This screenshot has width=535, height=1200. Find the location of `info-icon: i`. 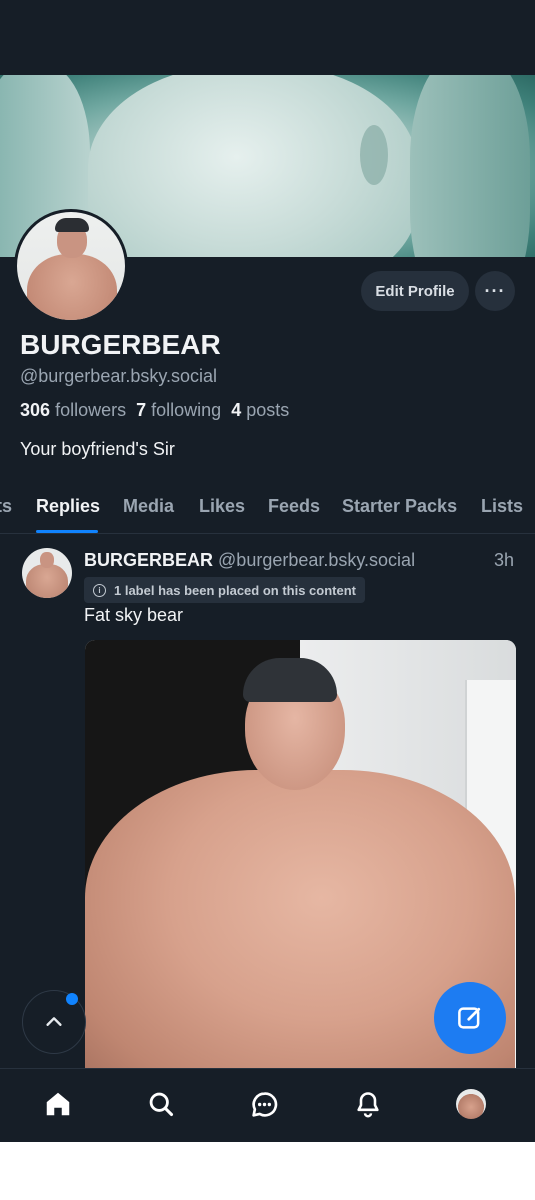

info-icon: i is located at coordinates (99, 590).